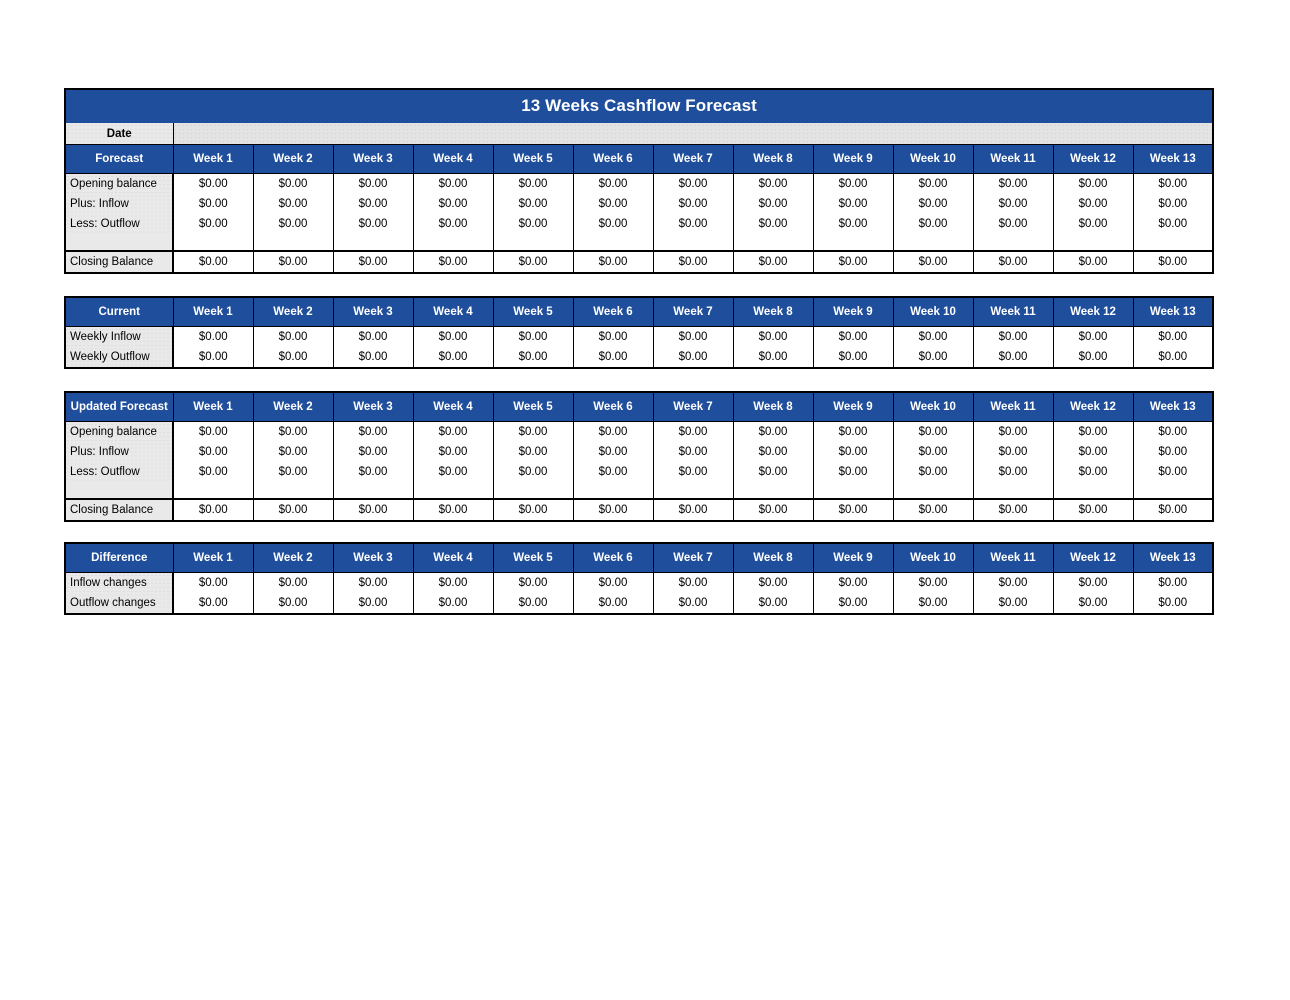 The height and width of the screenshot is (1000, 1290). I want to click on cell-forecast-rtotal-c5: $0.00, so click(533, 262).